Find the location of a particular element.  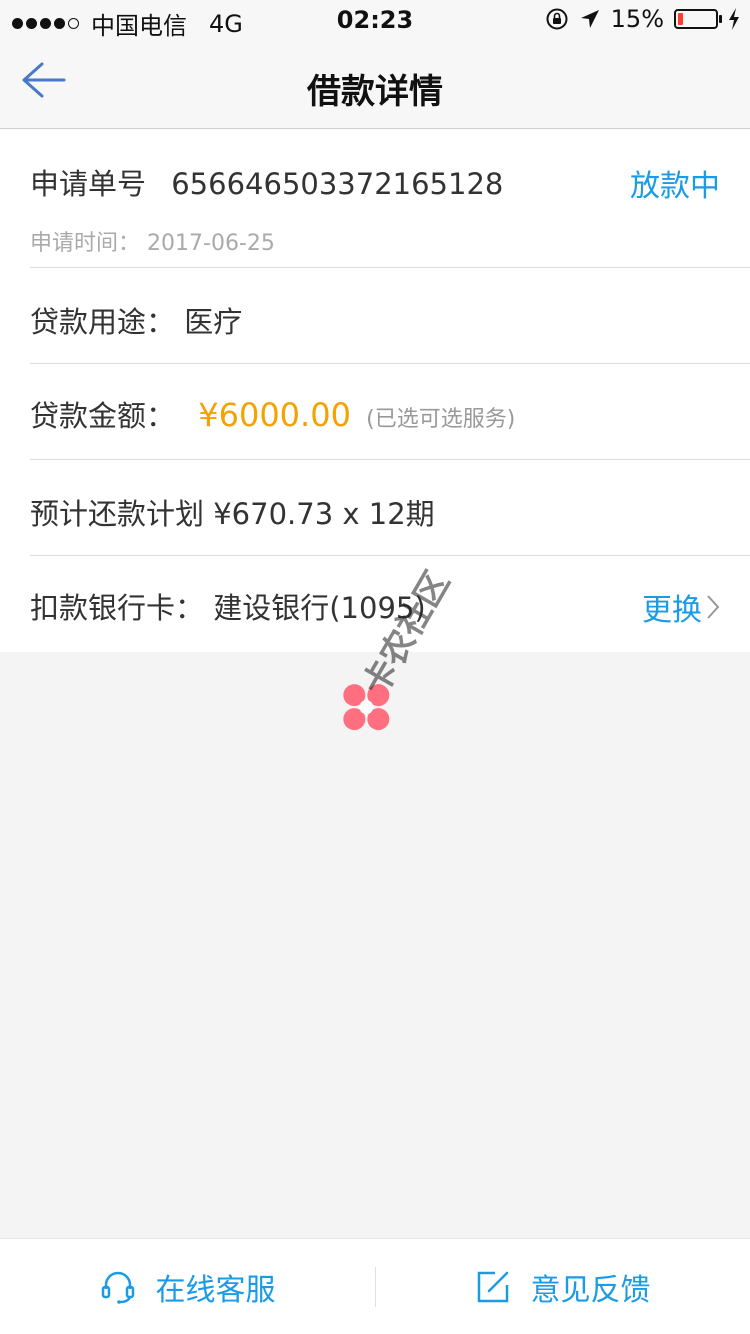

change-bank-button: 更换 is located at coordinates (681, 607).